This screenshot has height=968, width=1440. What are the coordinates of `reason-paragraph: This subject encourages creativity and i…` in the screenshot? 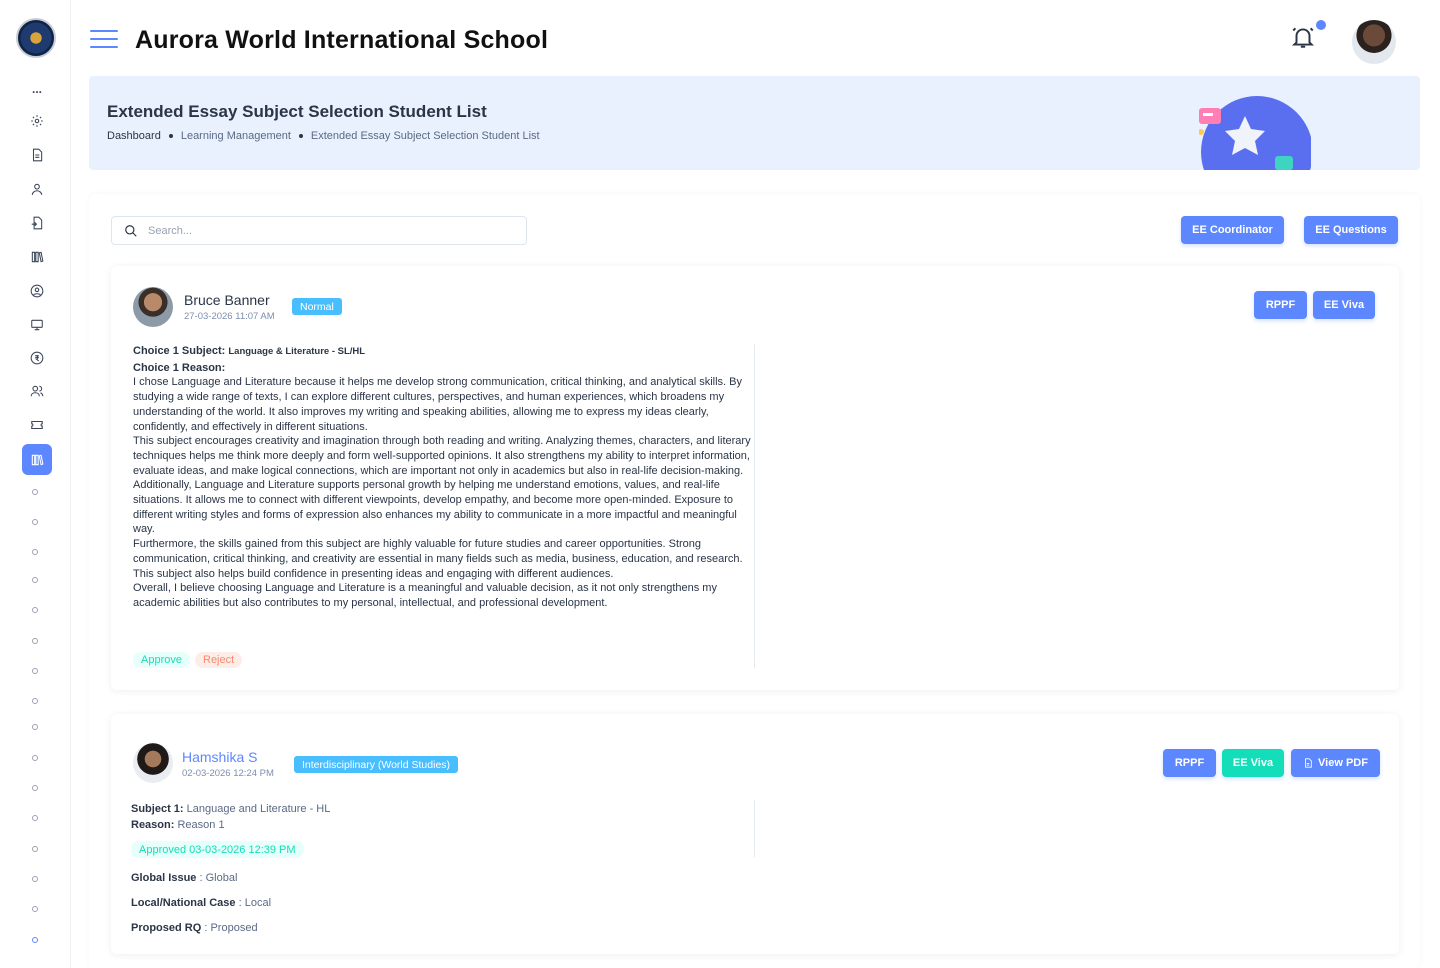 It's located at (442, 456).